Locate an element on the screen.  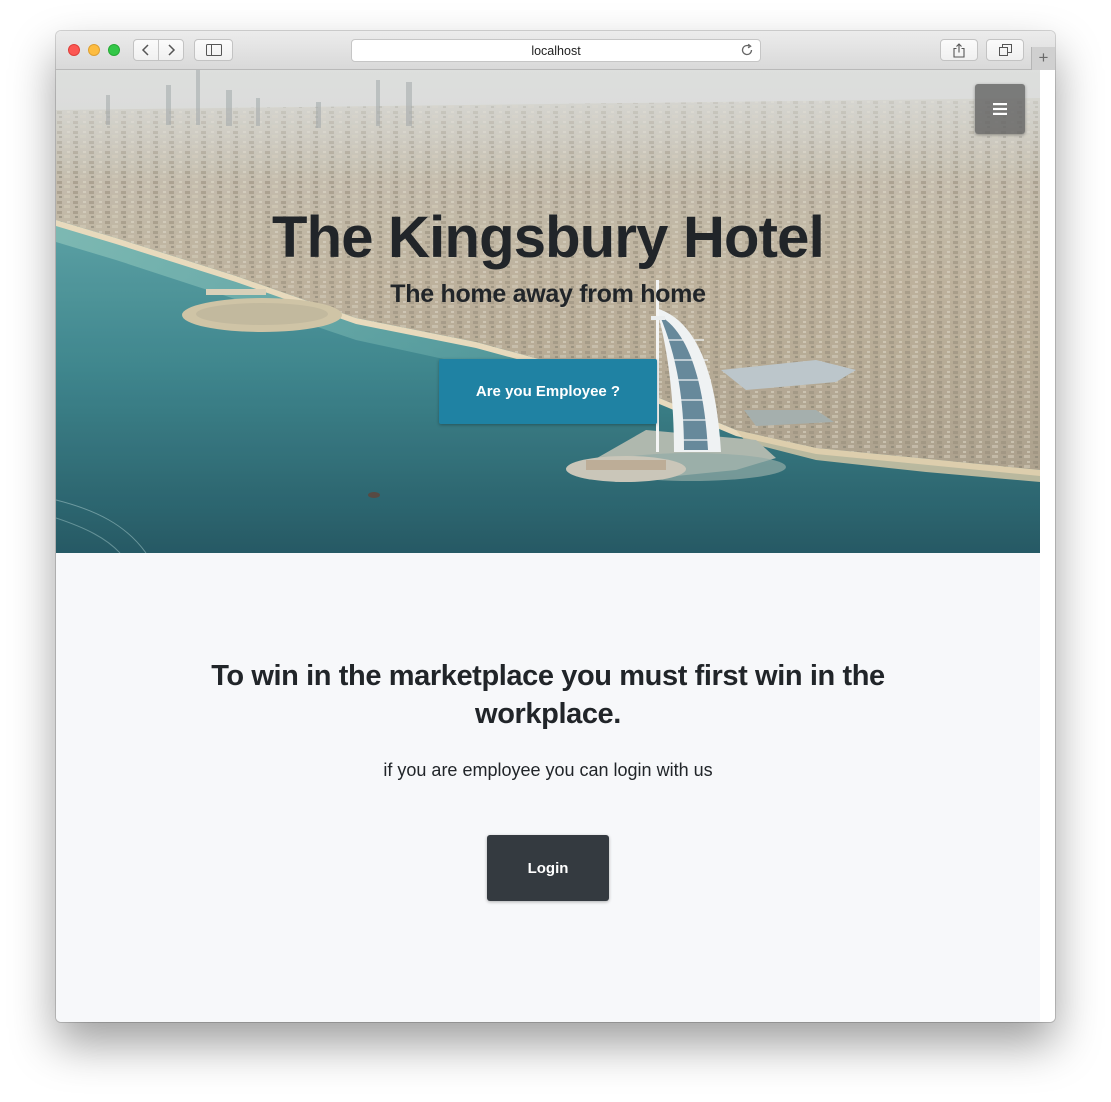
browser-toolbar: localhost + is located at coordinates (555, 50).